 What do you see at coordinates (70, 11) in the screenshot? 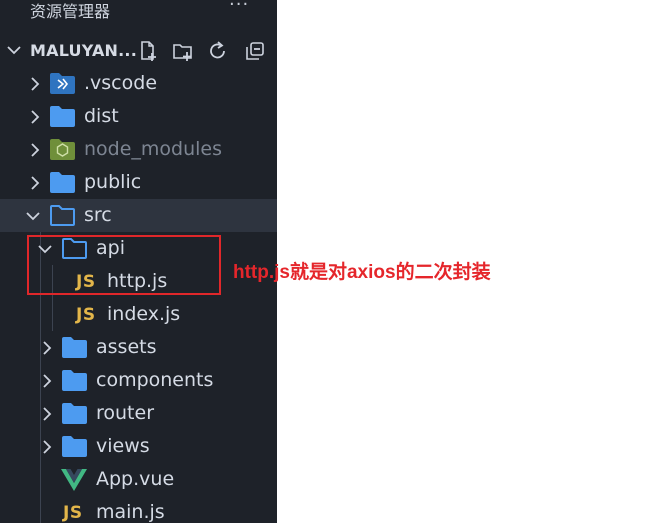
I see `explorer-title: 资源管理器` at bounding box center [70, 11].